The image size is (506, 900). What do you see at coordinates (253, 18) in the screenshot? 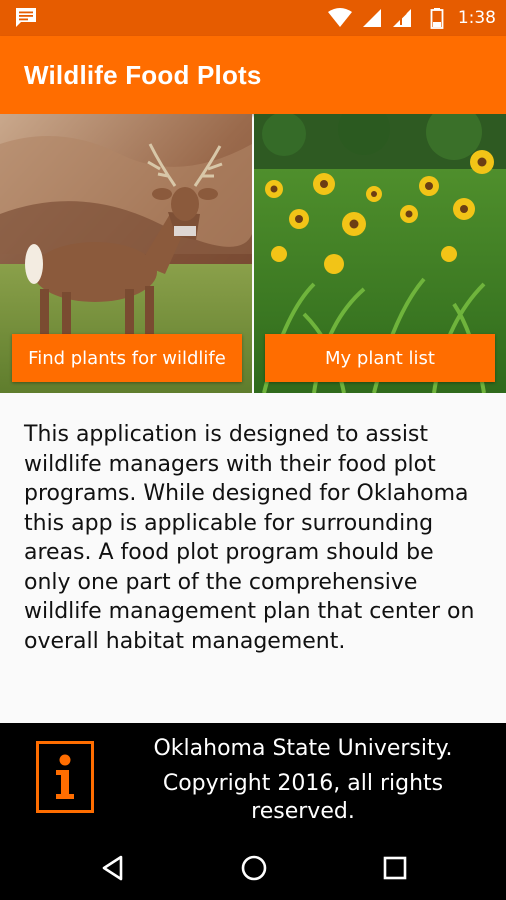
I see `status-bar: 1:38` at bounding box center [253, 18].